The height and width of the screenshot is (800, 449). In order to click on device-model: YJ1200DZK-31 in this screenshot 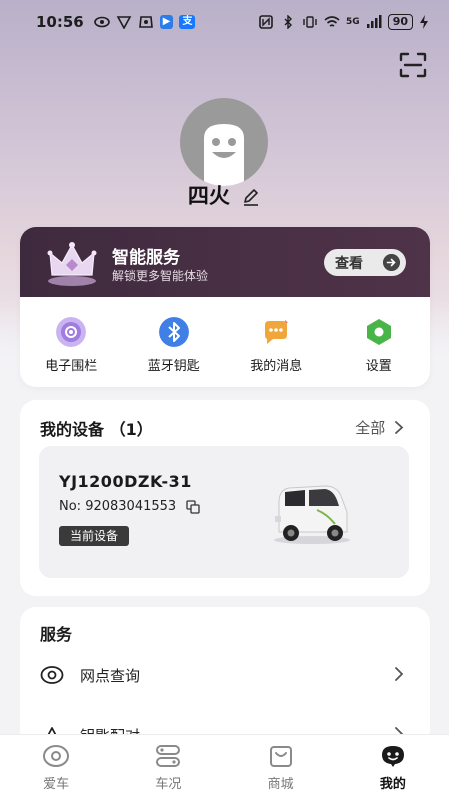, I will do `click(125, 481)`.